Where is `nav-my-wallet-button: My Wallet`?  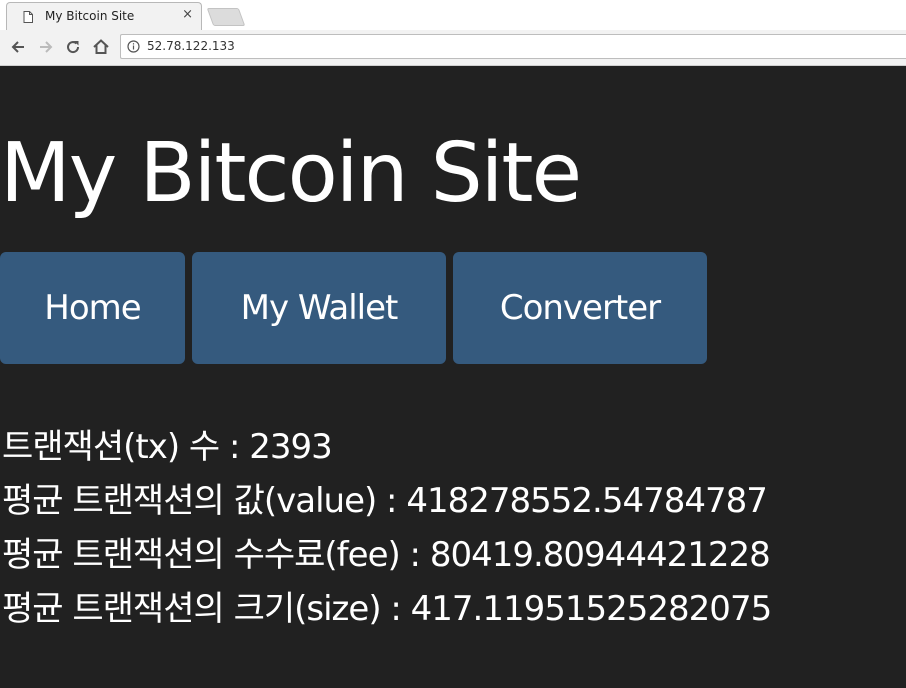 nav-my-wallet-button: My Wallet is located at coordinates (319, 308).